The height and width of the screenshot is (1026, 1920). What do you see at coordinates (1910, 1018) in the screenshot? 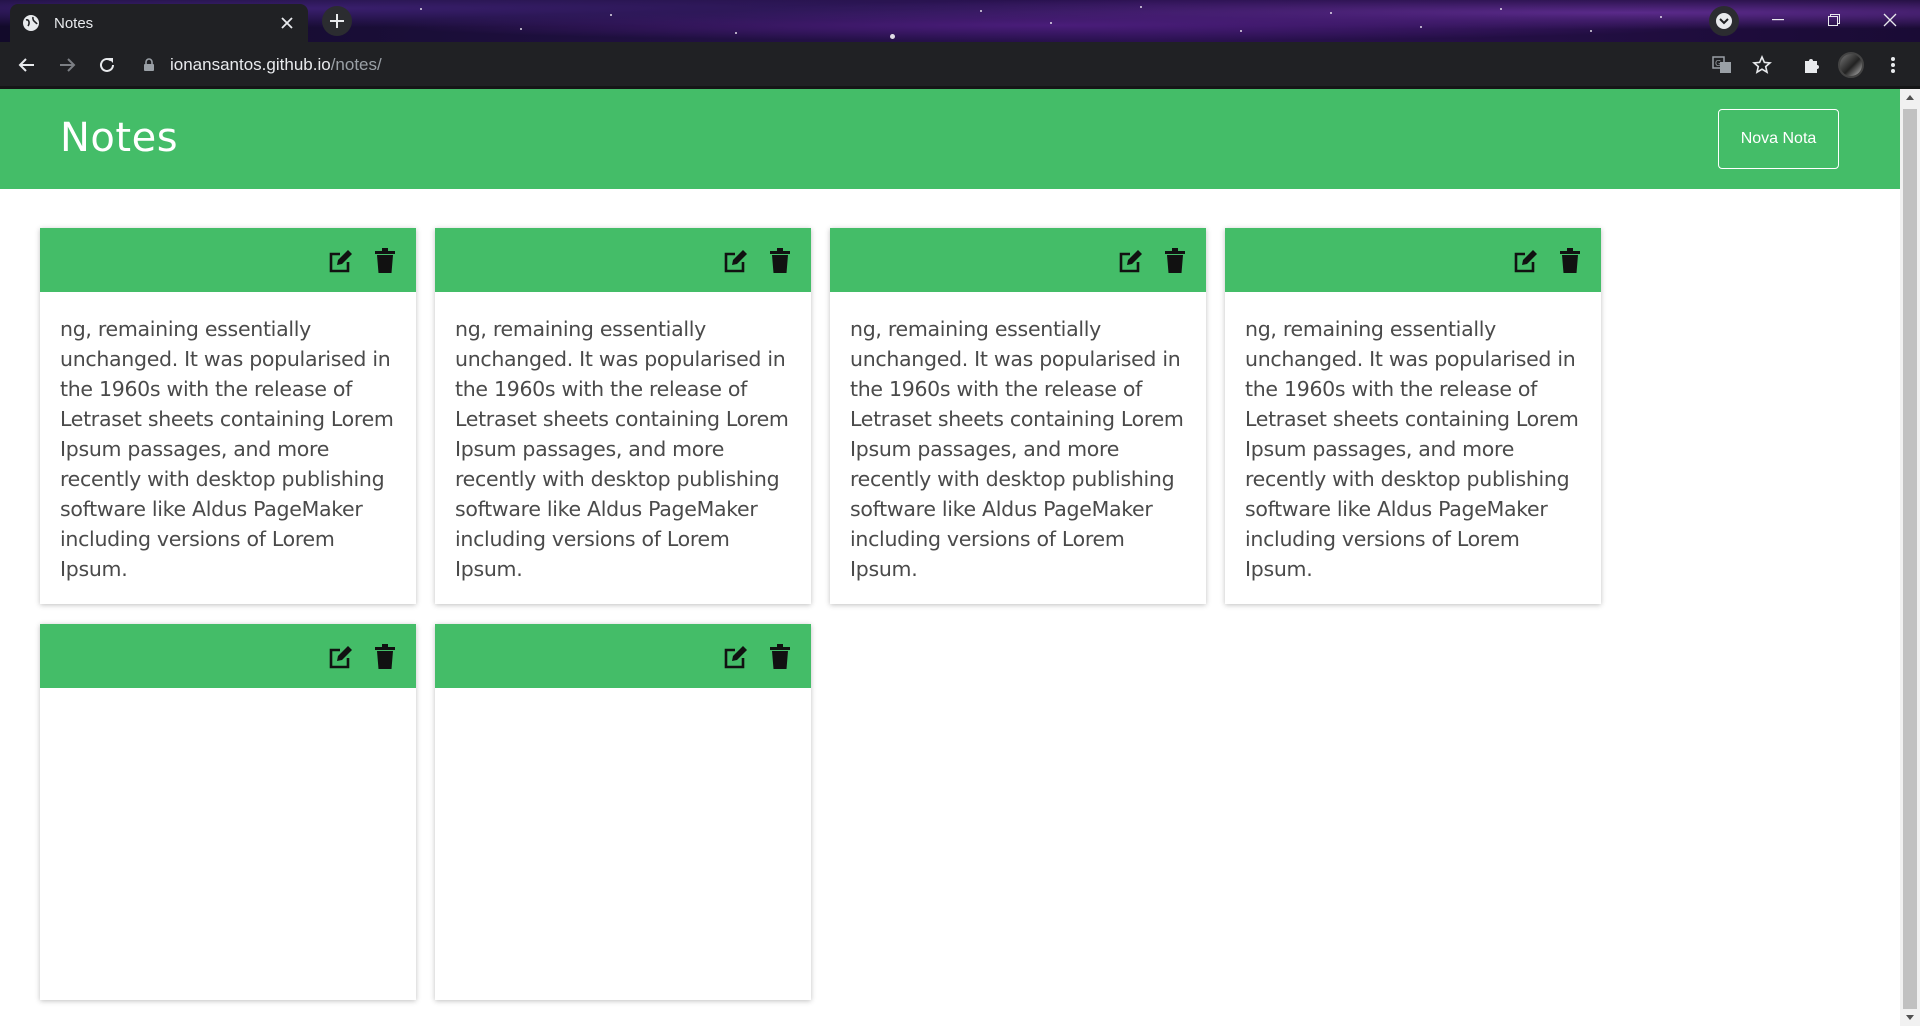
I see `scroll-down-icon` at bounding box center [1910, 1018].